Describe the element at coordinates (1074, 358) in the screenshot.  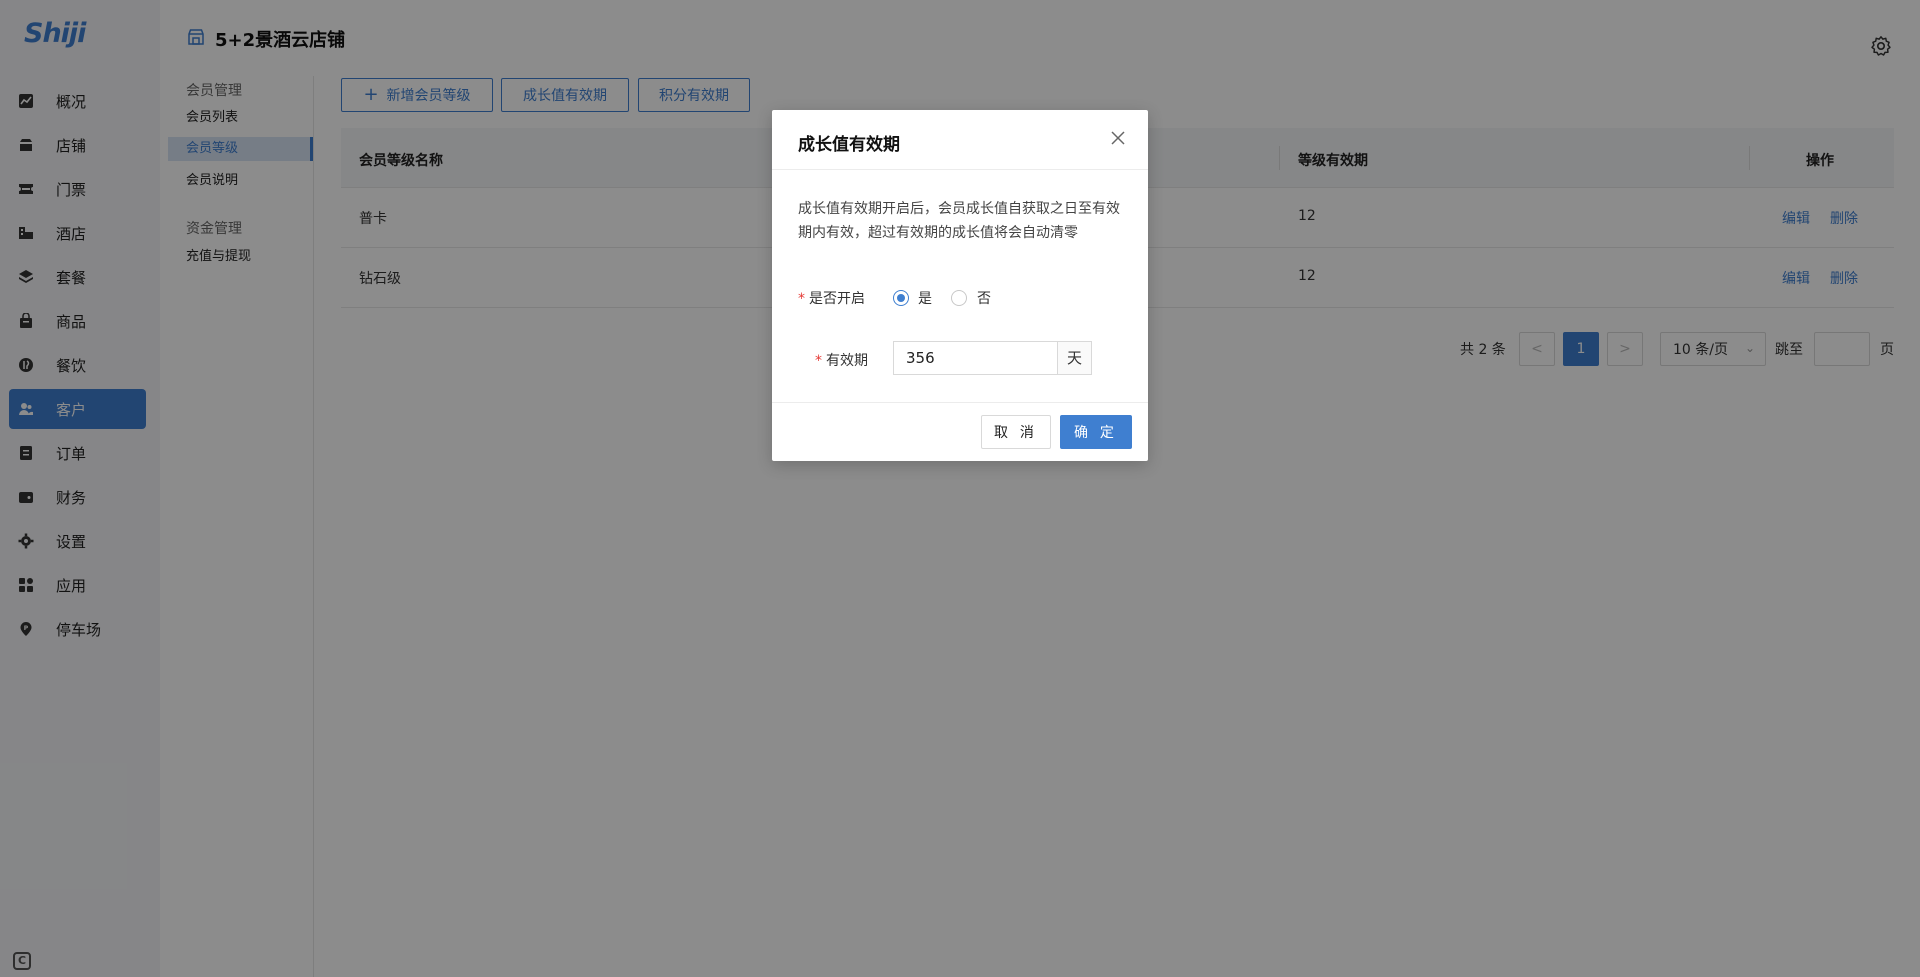
I see `days-unit-addon: 天` at that location.